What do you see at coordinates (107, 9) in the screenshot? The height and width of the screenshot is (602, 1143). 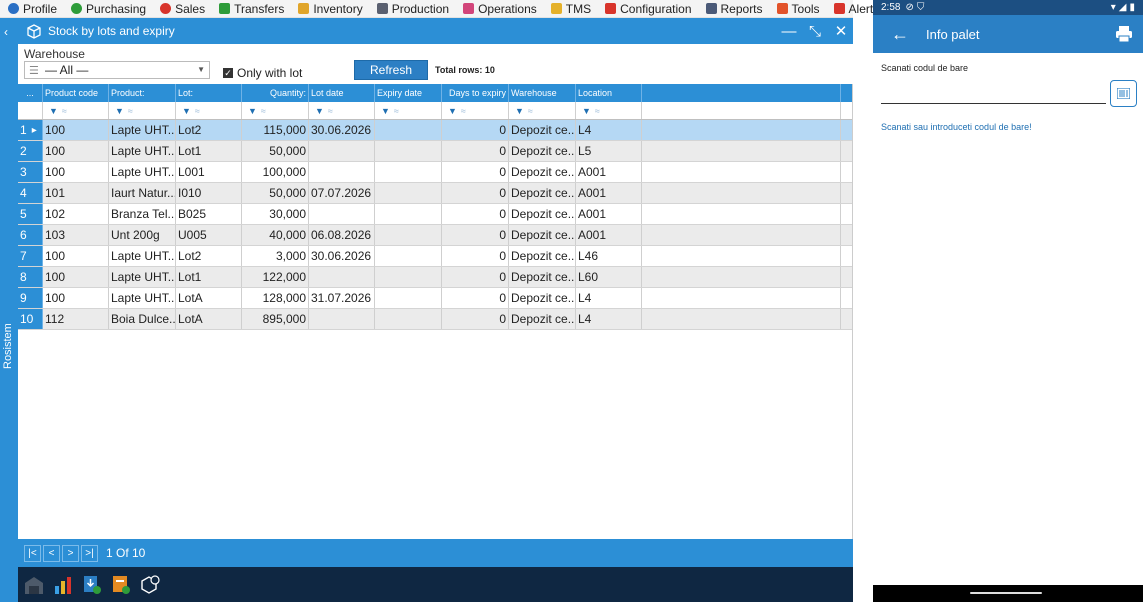 I see `menu-purchasing: Purchasing` at bounding box center [107, 9].